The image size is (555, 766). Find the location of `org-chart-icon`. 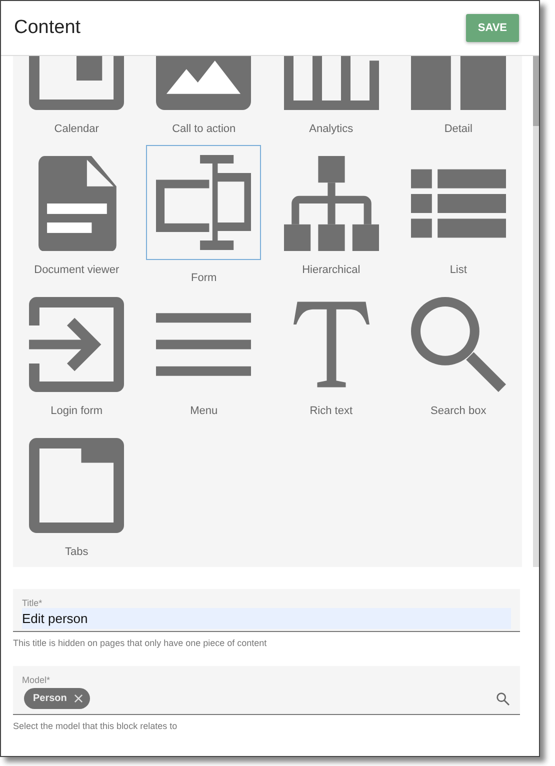

org-chart-icon is located at coordinates (331, 203).